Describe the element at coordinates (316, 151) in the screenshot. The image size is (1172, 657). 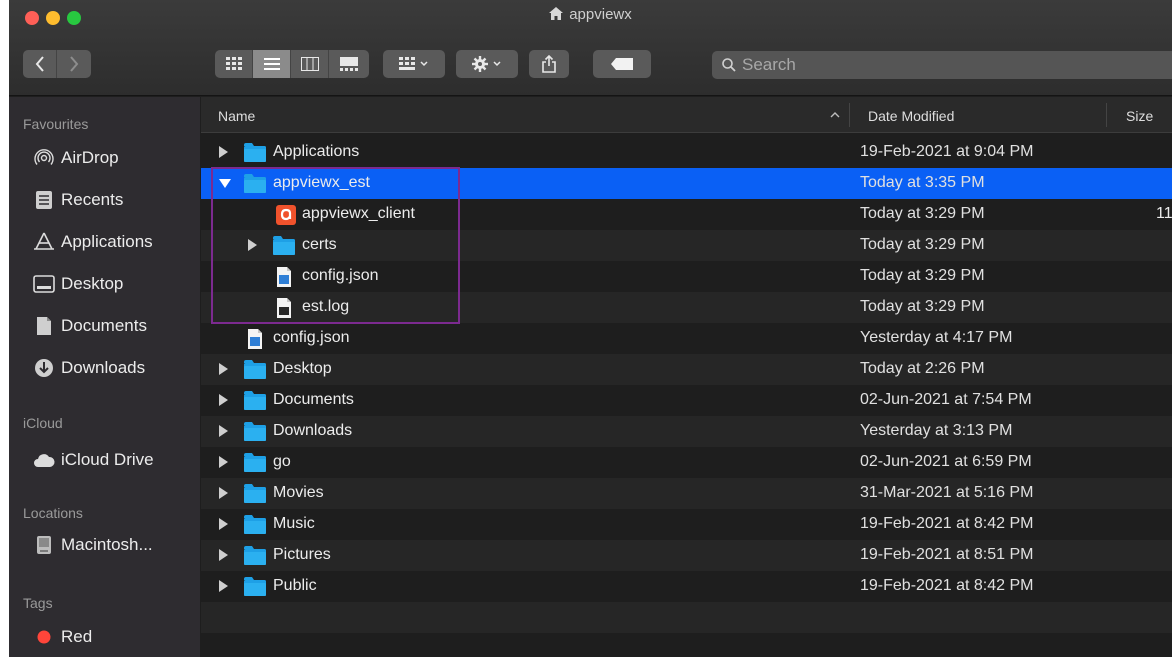
I see `file-name: Applications` at that location.